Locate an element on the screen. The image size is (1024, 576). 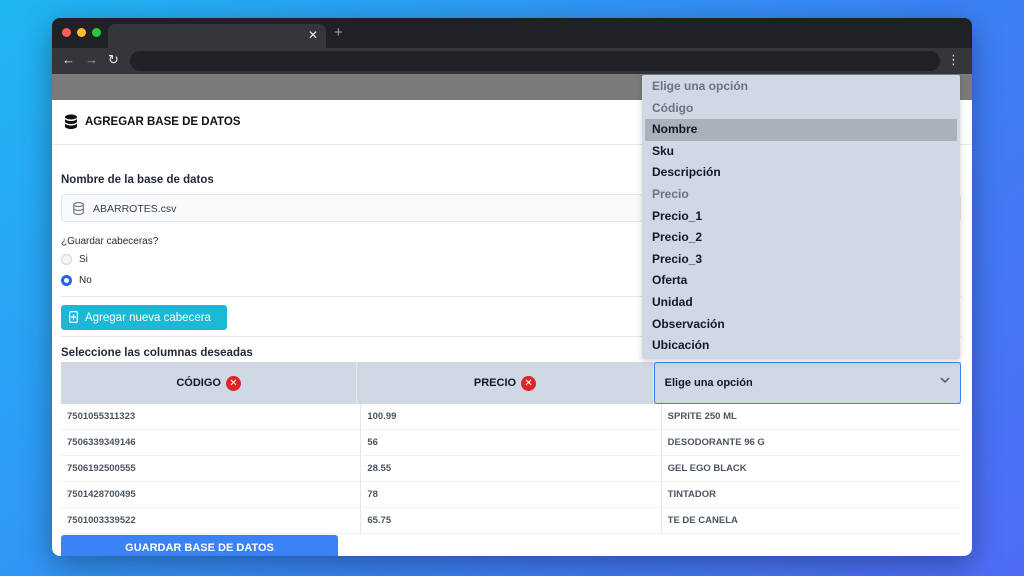
add-header-label: Agregar nueva cabecera is located at coordinates (148, 317).